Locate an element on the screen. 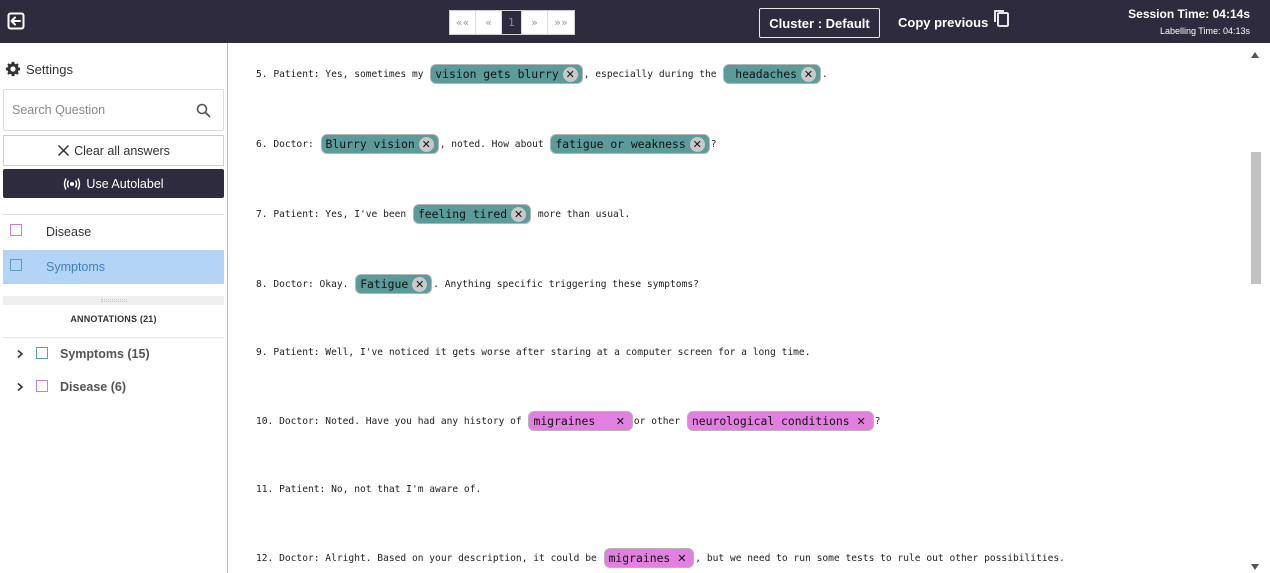  line-text: 5. Patient: Yes, sometimes my is located at coordinates (343, 74).